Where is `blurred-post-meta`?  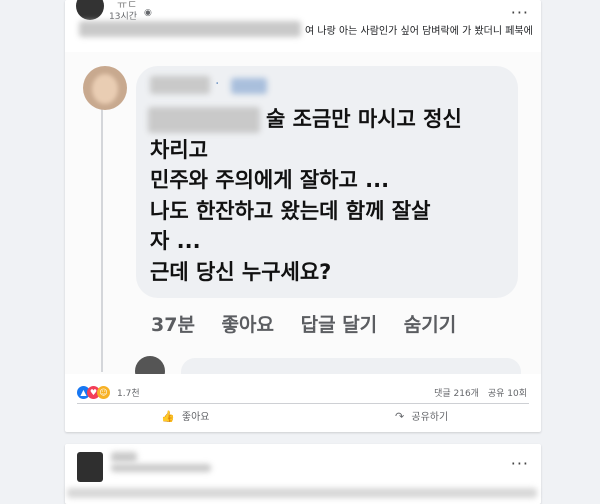 blurred-post-meta is located at coordinates (161, 468).